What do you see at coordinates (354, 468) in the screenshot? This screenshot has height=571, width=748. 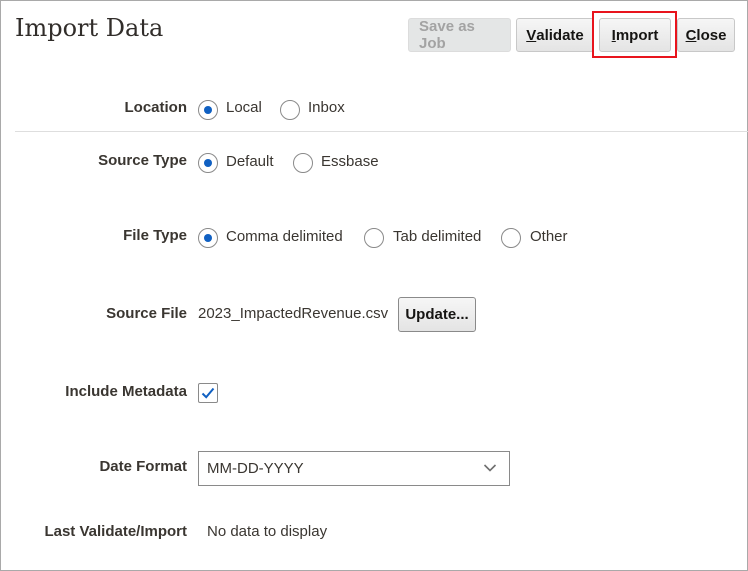 I see `date-format-select: MM-DD-YYYY` at bounding box center [354, 468].